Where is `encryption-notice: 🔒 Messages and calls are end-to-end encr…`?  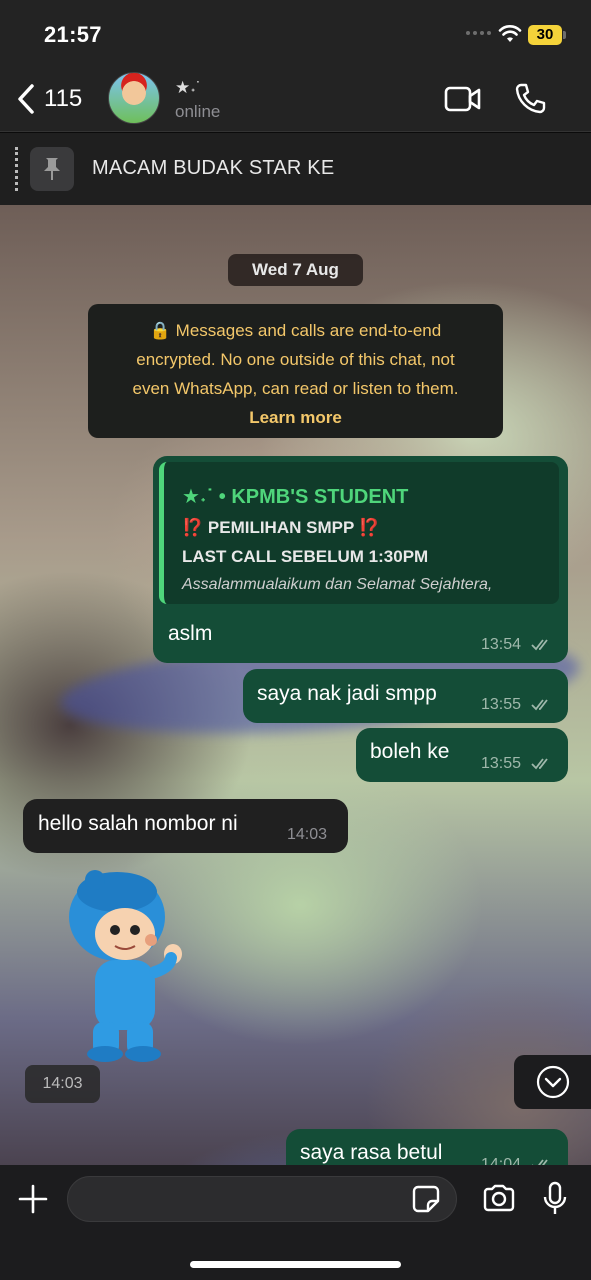 encryption-notice: 🔒 Messages and calls are end-to-end encr… is located at coordinates (295, 371).